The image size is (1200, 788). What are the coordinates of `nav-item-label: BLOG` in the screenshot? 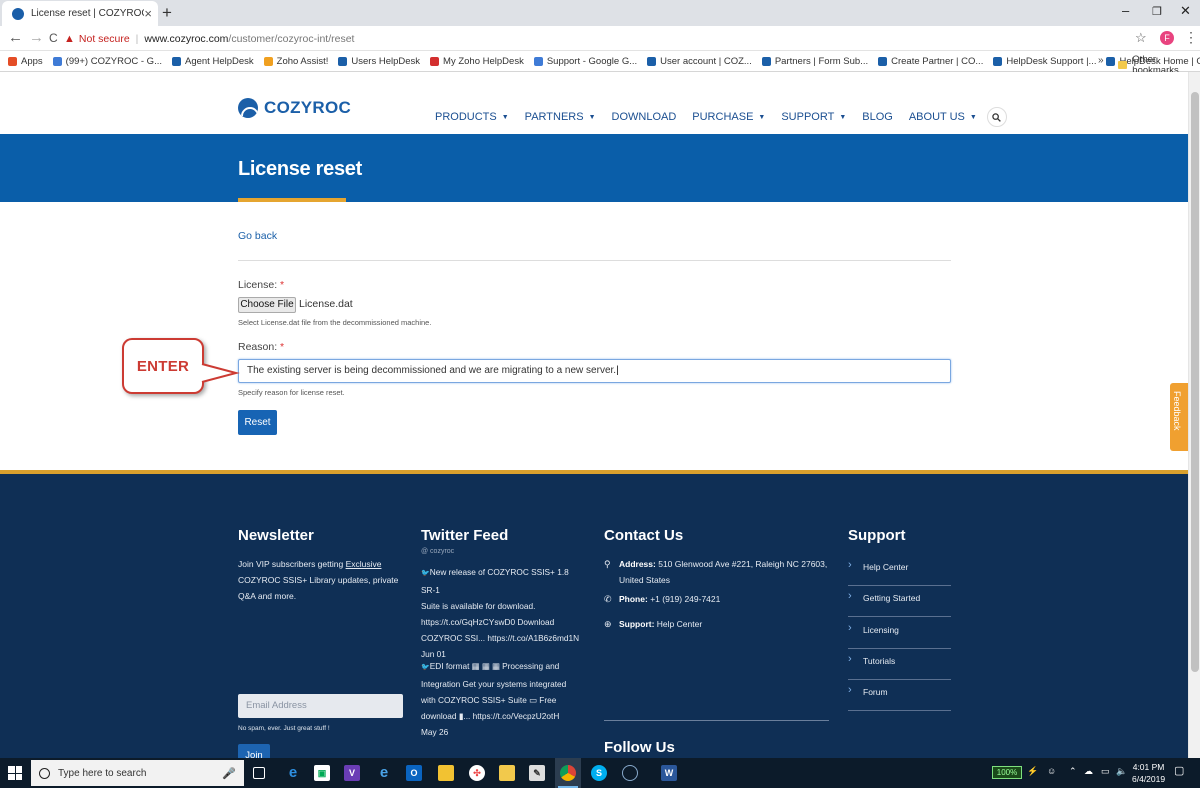 It's located at (877, 117).